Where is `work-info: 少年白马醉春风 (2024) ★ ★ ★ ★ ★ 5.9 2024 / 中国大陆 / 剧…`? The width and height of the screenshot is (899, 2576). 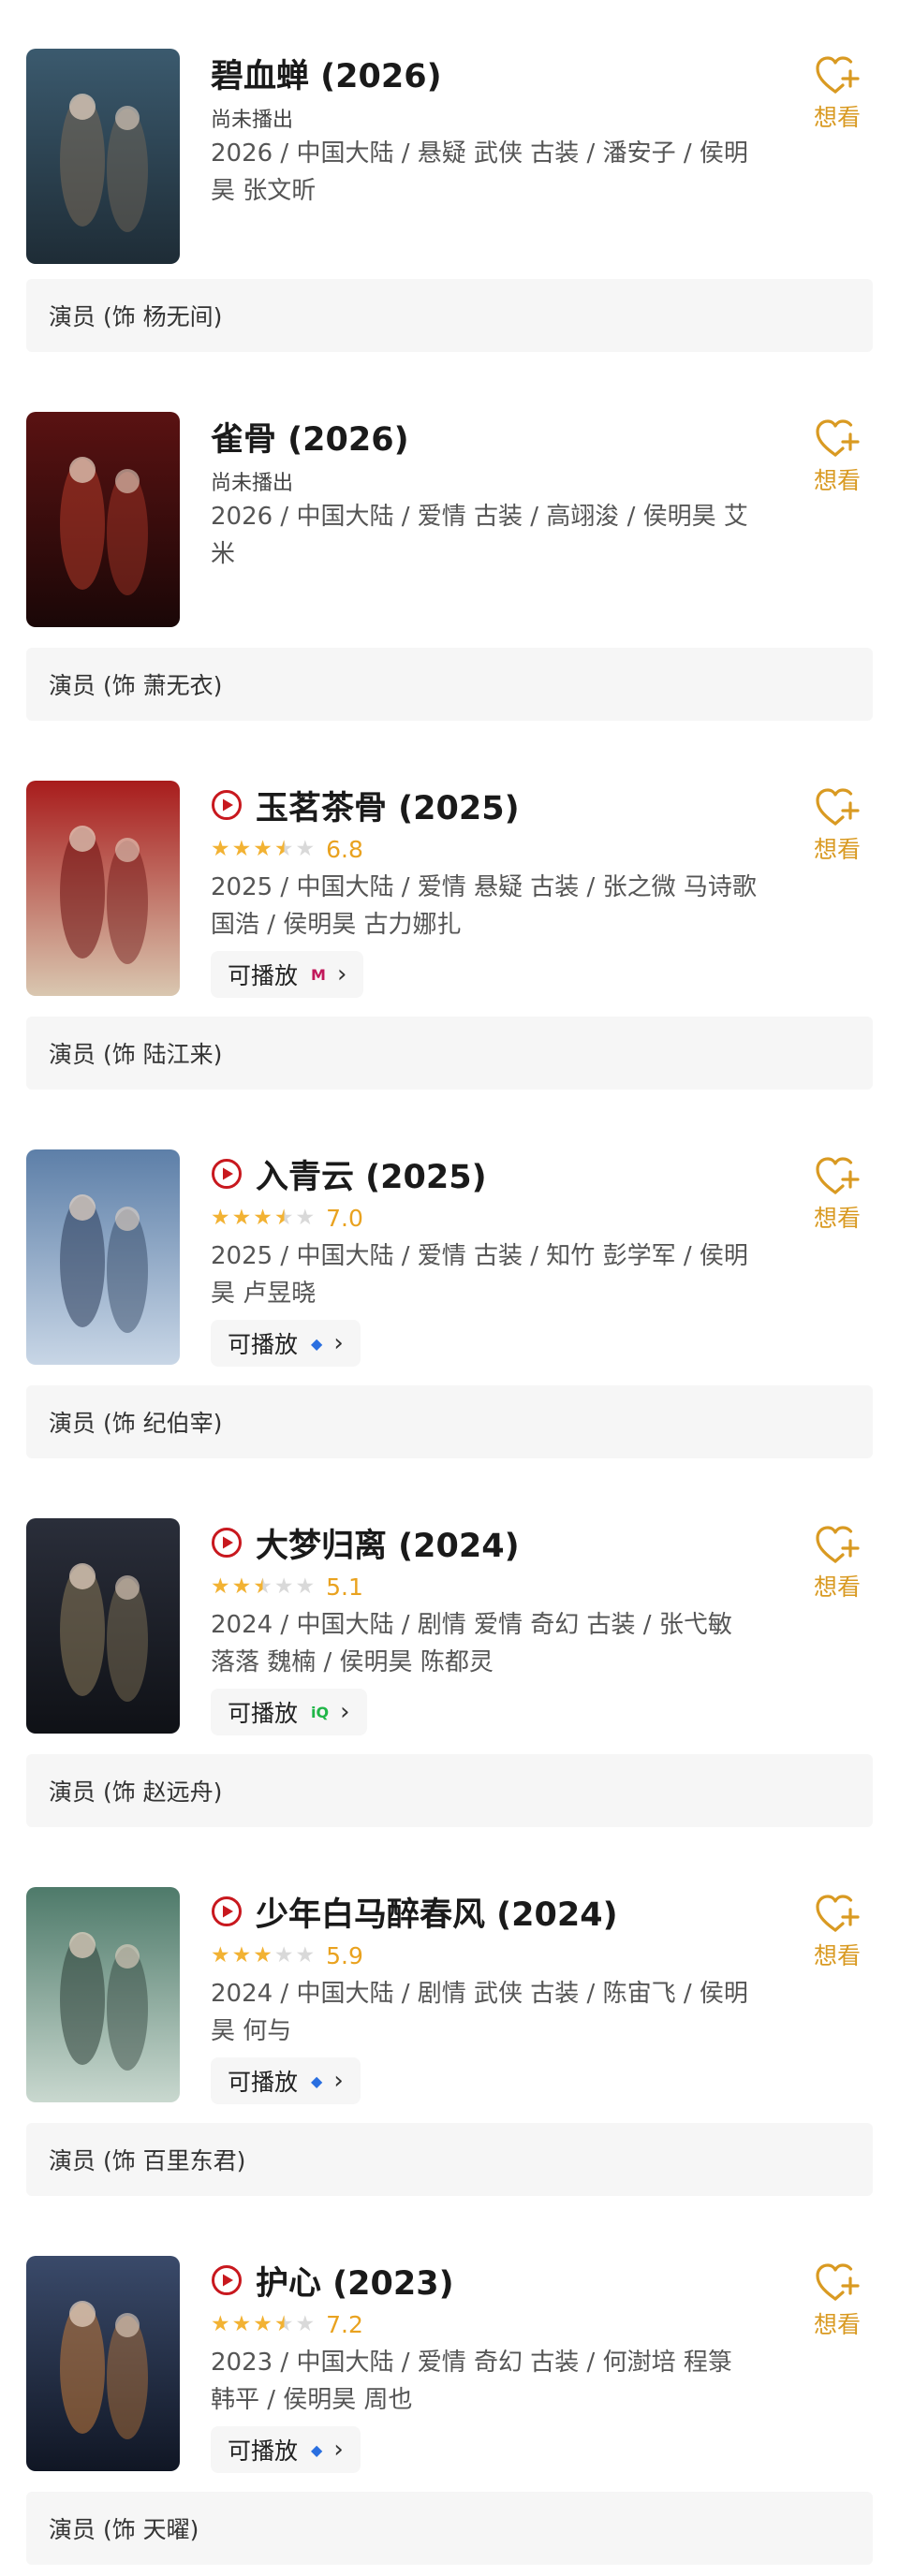
work-info: 少年白马醉春风 (2024) ★ ★ ★ ★ ★ 5.9 2024 / 中国大陆 / 剧… is located at coordinates (487, 1994).